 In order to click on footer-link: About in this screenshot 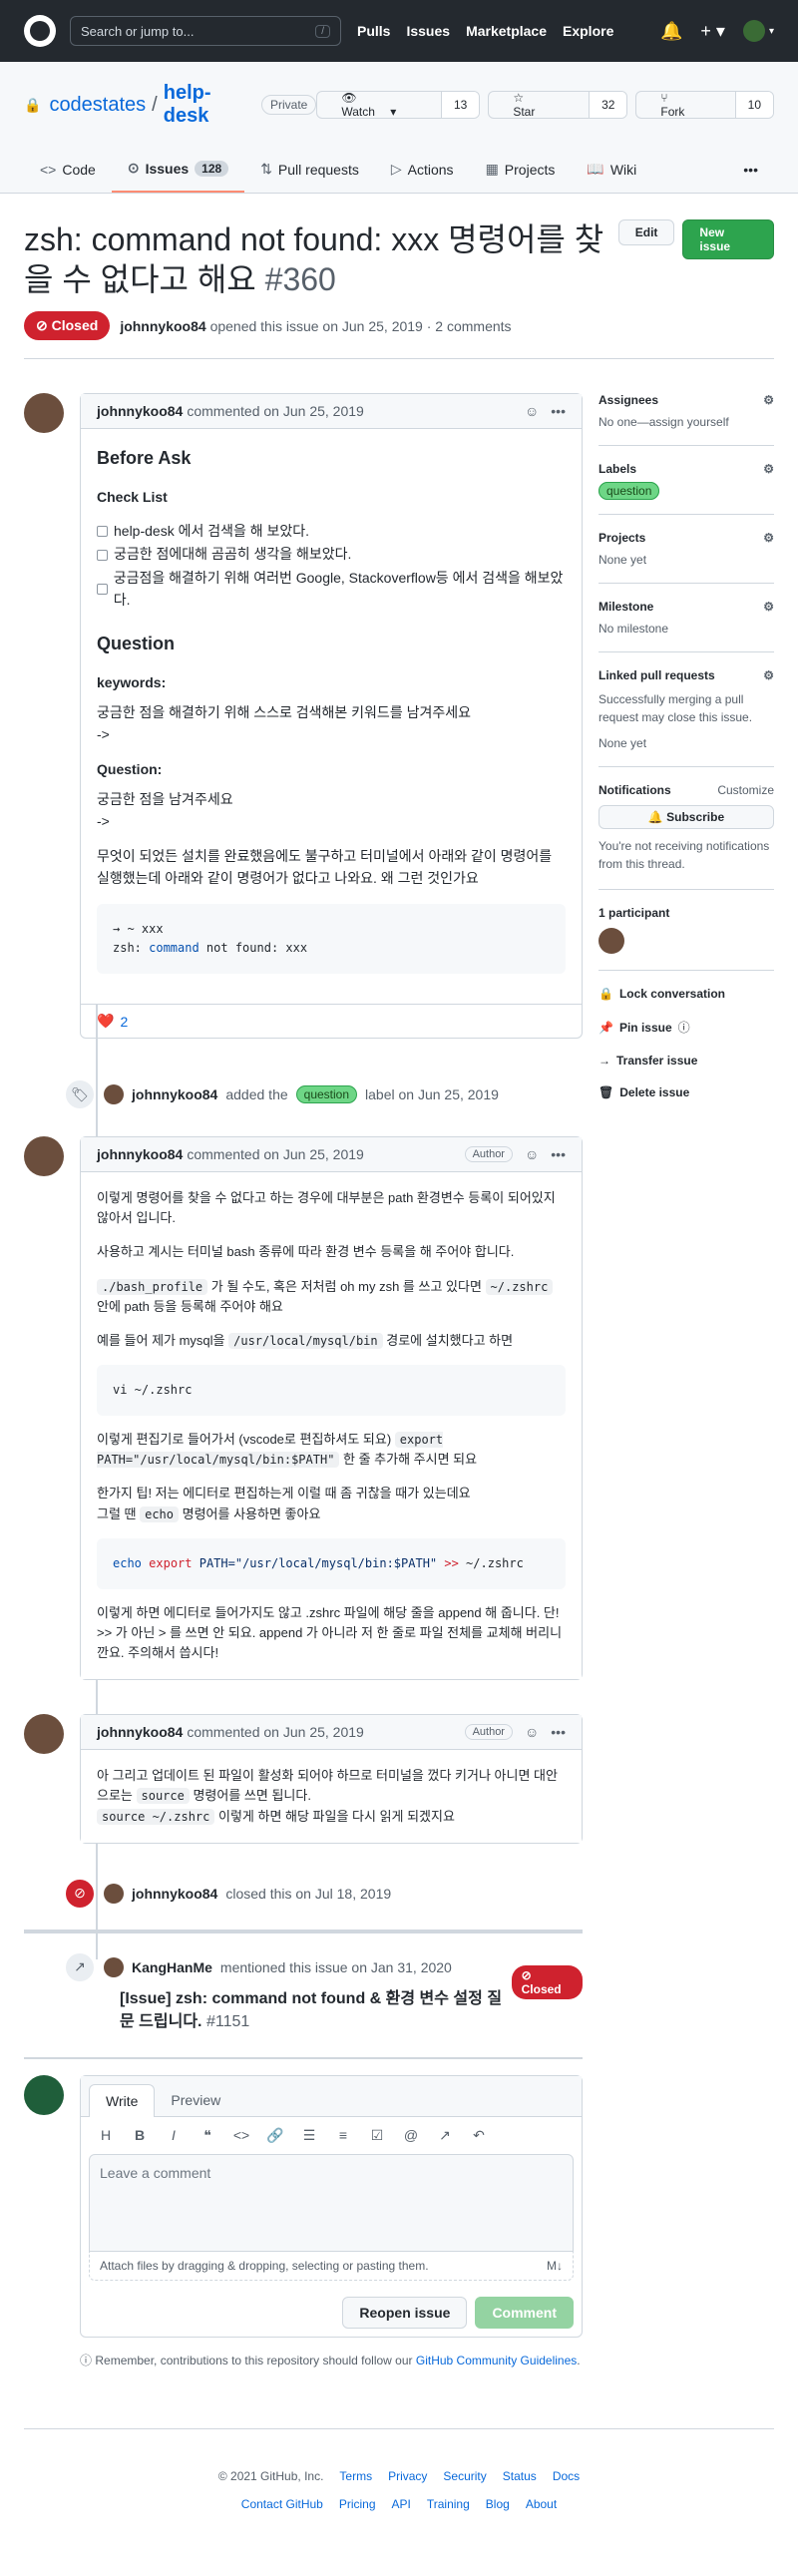, I will do `click(541, 2504)`.